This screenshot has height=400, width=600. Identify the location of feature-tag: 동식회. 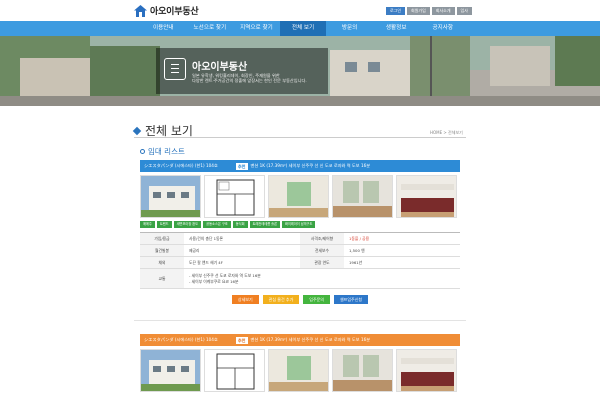
(240, 224).